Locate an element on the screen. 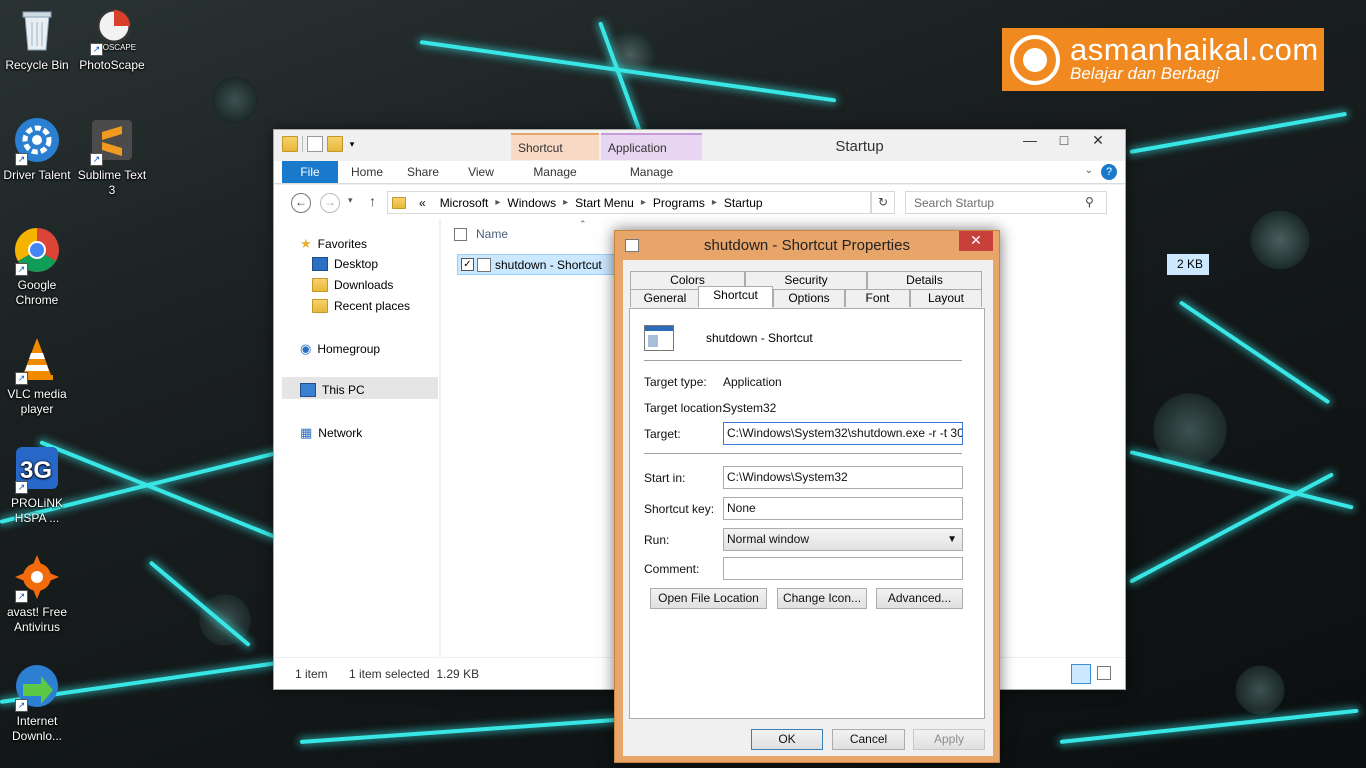 Image resolution: width=1366 pixels, height=768 pixels. brand-logo-icon is located at coordinates (1035, 60).